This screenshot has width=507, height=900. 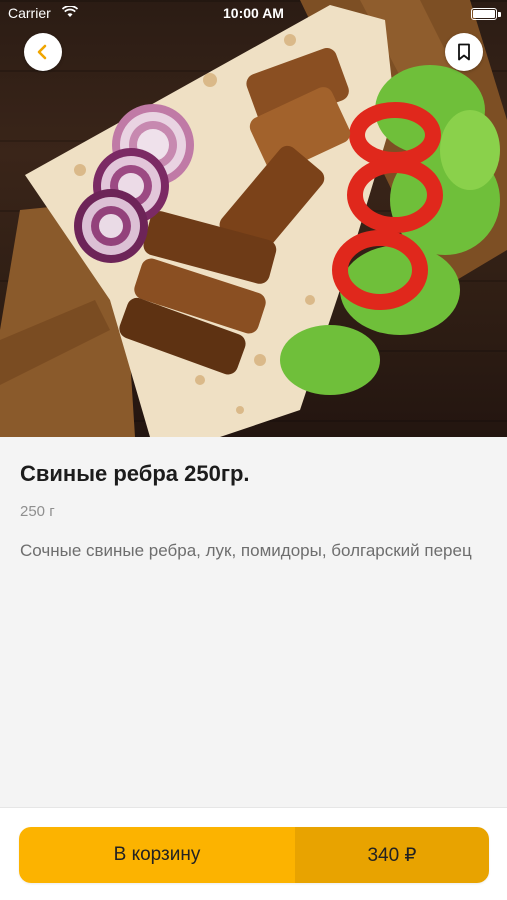 What do you see at coordinates (392, 855) in the screenshot?
I see `product-price: 340 ₽` at bounding box center [392, 855].